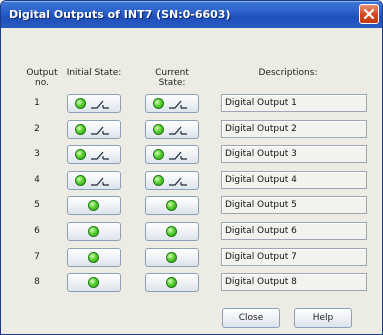 The width and height of the screenshot is (383, 335). Describe the element at coordinates (294, 282) in the screenshot. I see `description-field-8: Digital Output 8` at that location.